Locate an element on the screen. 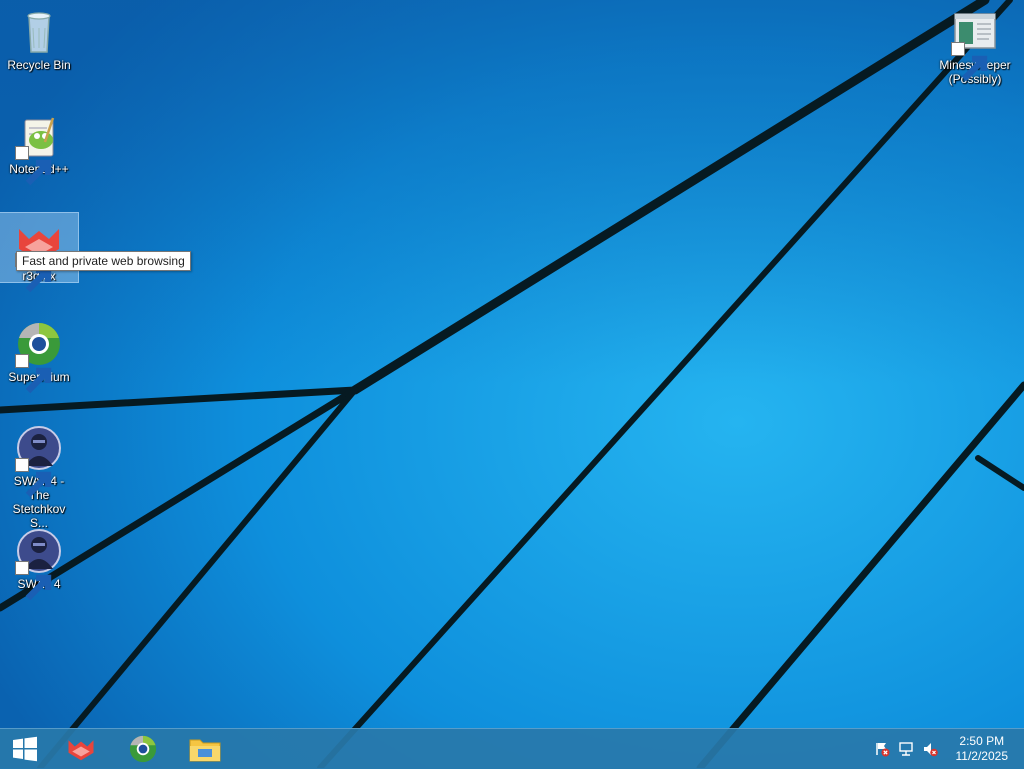 The image size is (1024, 769). volume-muted-icon is located at coordinates (930, 749).